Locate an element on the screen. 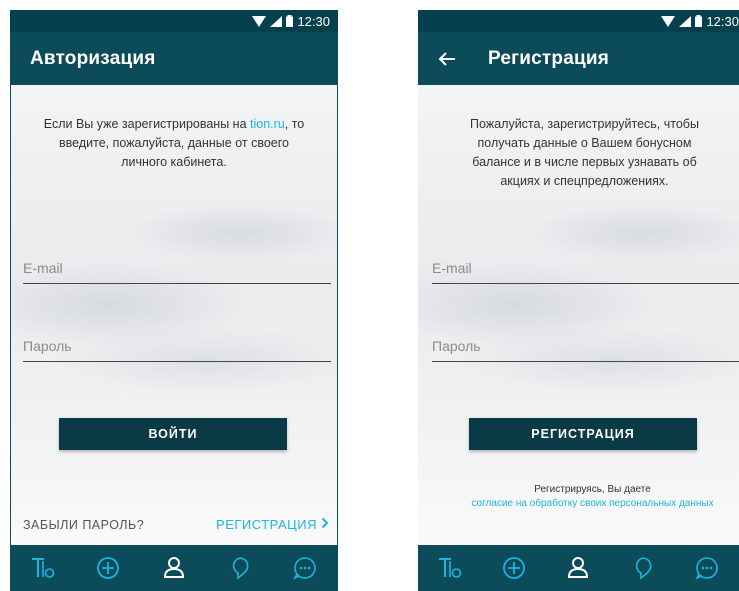  app-bar: Регистрация is located at coordinates (578, 58).